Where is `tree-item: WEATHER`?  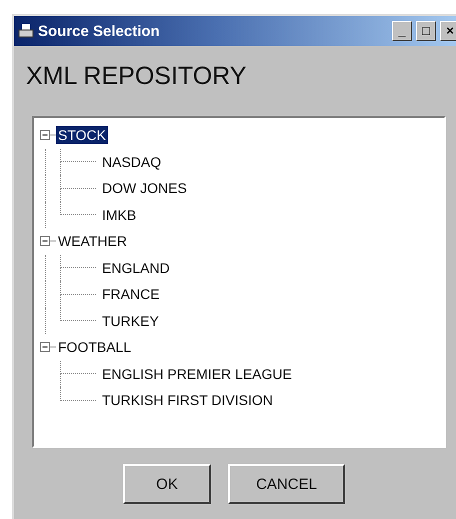 tree-item: WEATHER is located at coordinates (92, 241).